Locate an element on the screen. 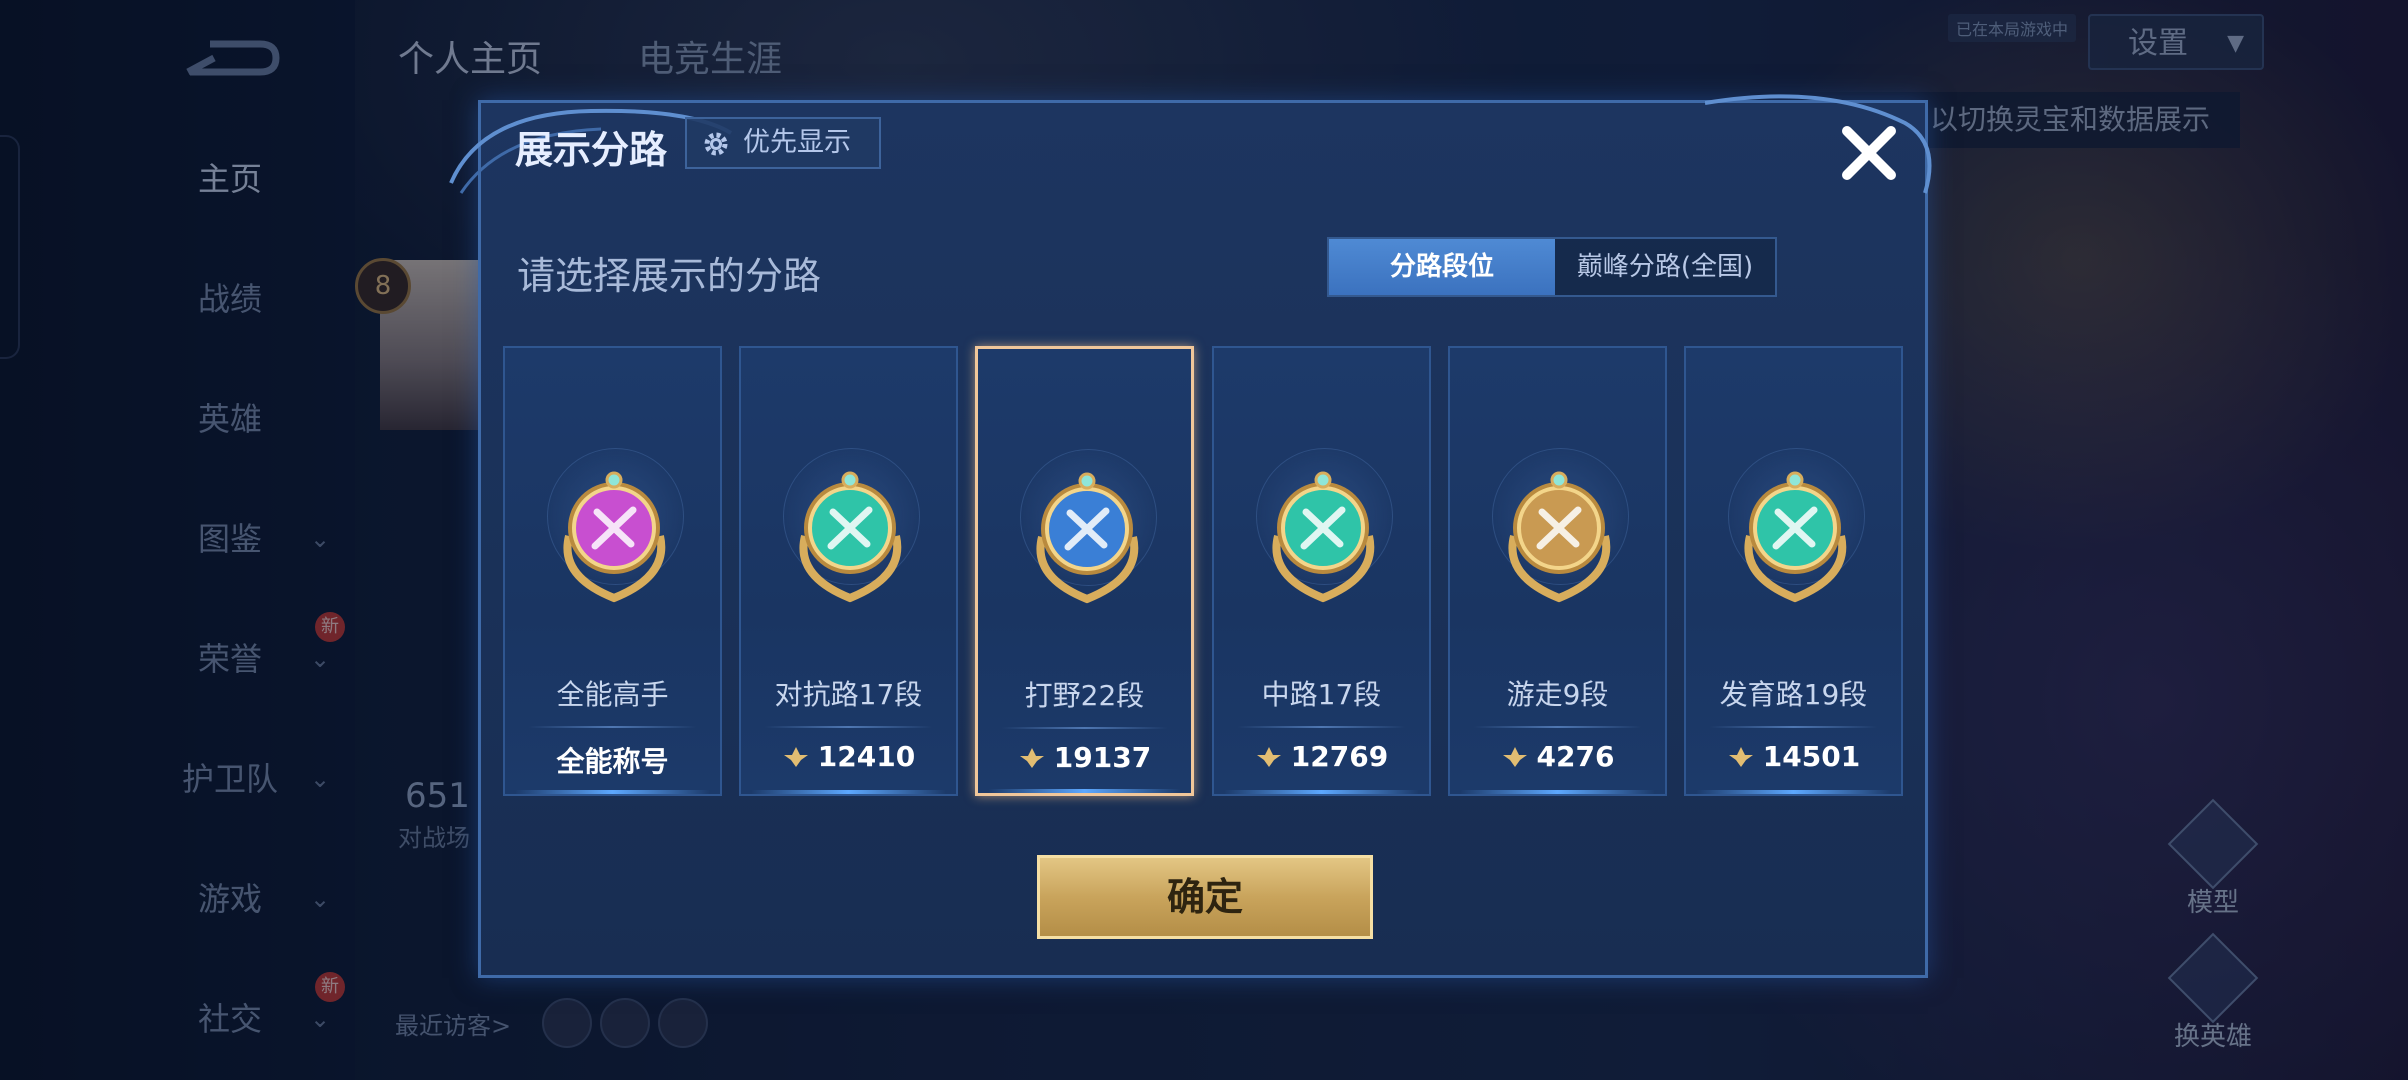 The image size is (2408, 1080). lane-score: 12769 is located at coordinates (1321, 756).